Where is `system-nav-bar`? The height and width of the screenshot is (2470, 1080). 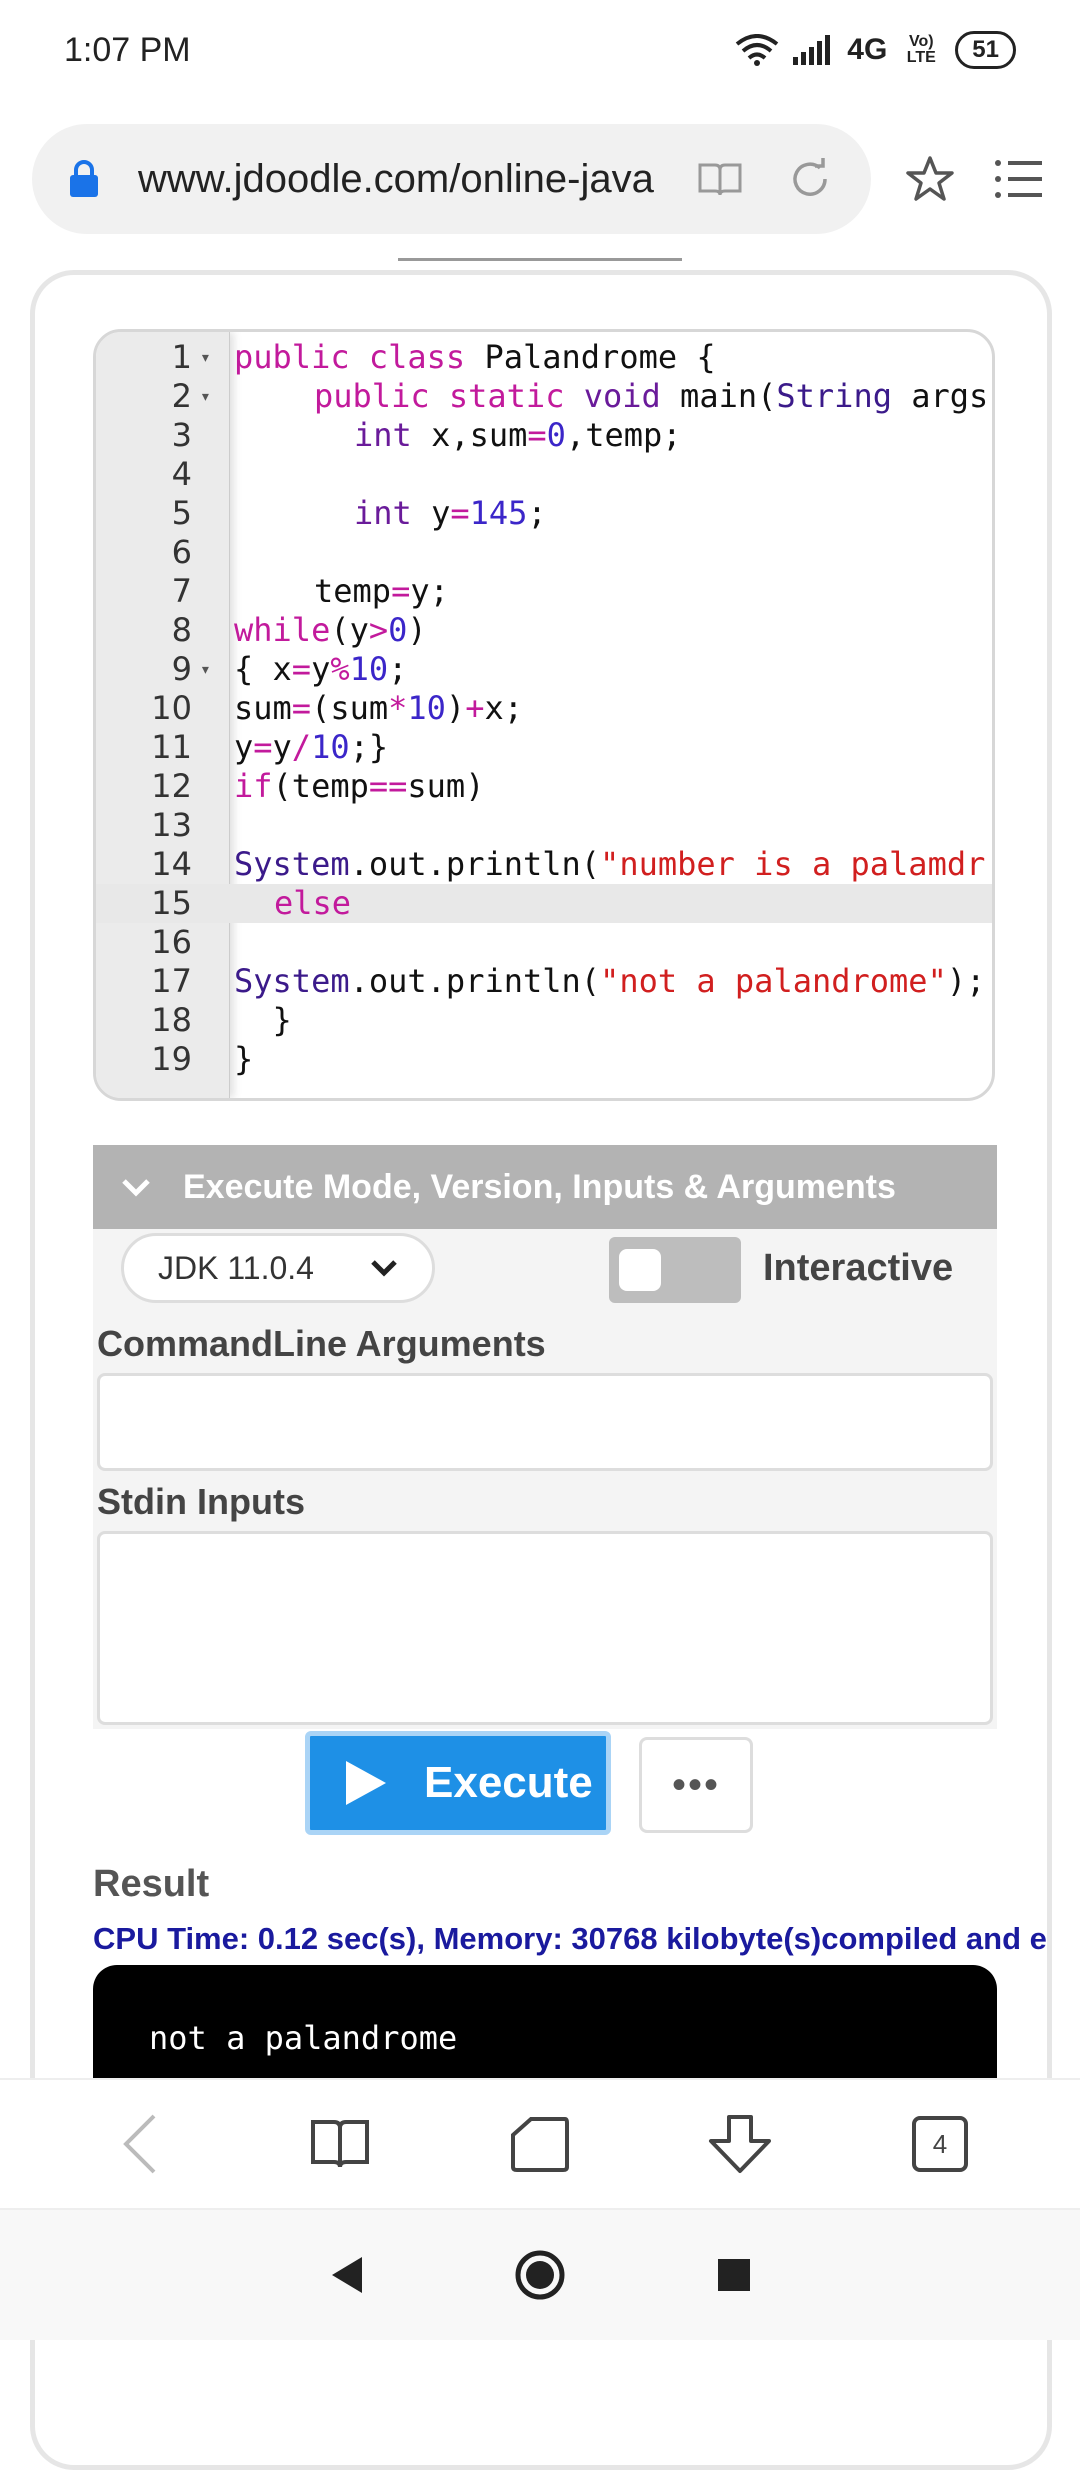 system-nav-bar is located at coordinates (540, 2274).